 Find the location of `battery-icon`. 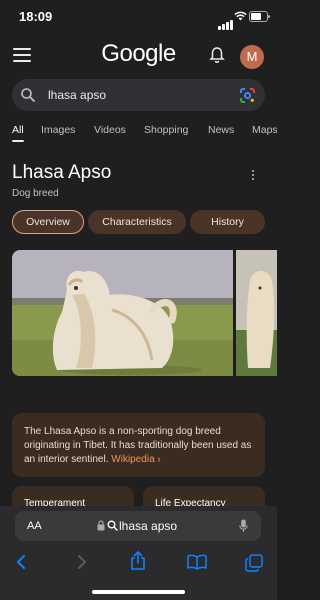

battery-icon is located at coordinates (259, 16).